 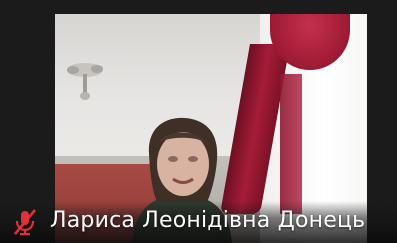 What do you see at coordinates (291, 144) in the screenshot?
I see `curtain-tail` at bounding box center [291, 144].